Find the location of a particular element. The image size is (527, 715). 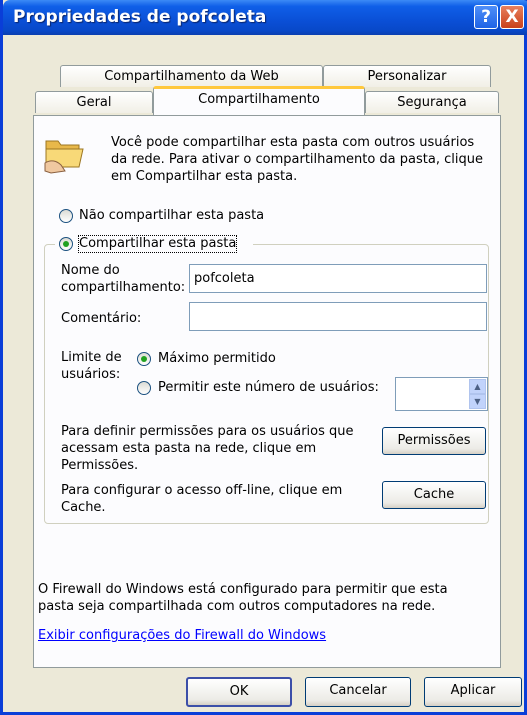

allow-number-radio is located at coordinates (144, 388).